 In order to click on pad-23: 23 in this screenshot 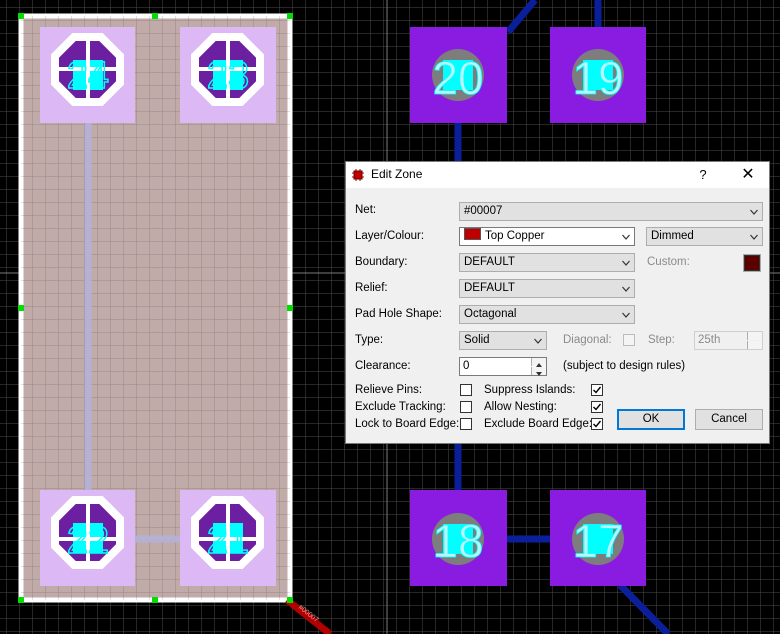, I will do `click(228, 75)`.